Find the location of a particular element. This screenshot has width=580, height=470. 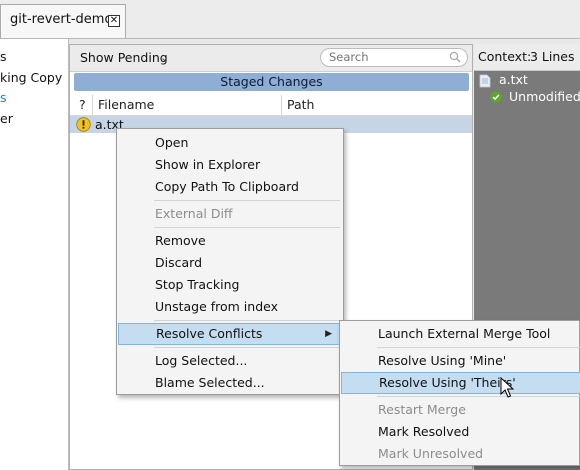

menu-item-discard: Discard is located at coordinates (230, 263).